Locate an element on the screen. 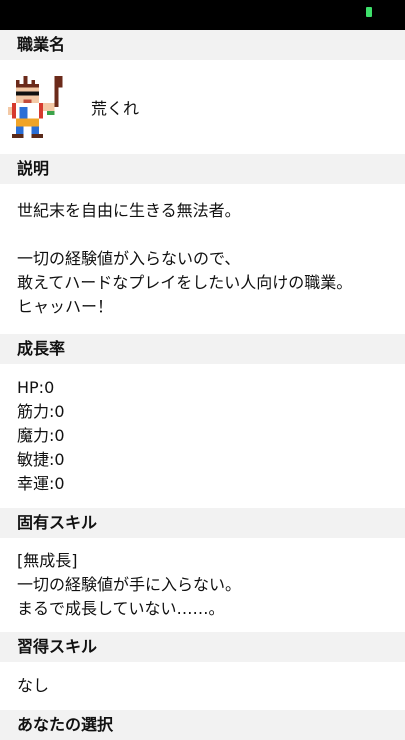 The image size is (405, 740). skill-line: [無成長] is located at coordinates (47, 560).